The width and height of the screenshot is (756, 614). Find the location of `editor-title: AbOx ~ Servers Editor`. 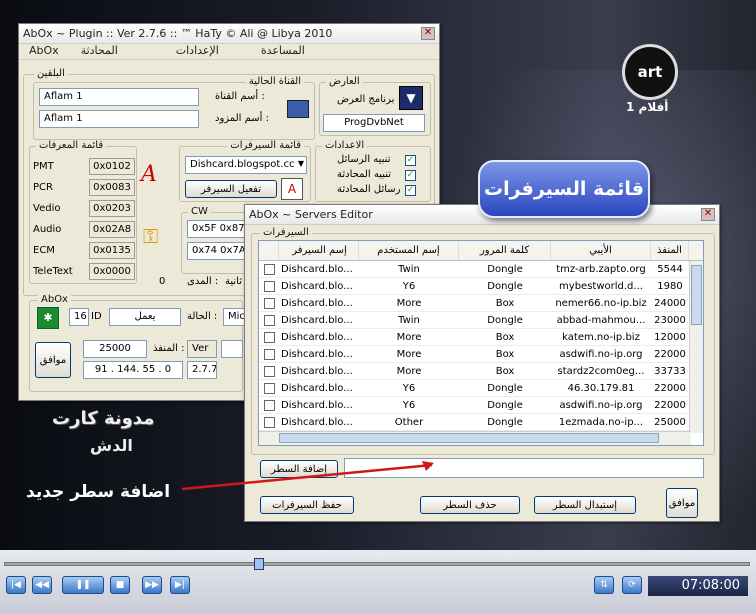

editor-title: AbOx ~ Servers Editor is located at coordinates (311, 214).